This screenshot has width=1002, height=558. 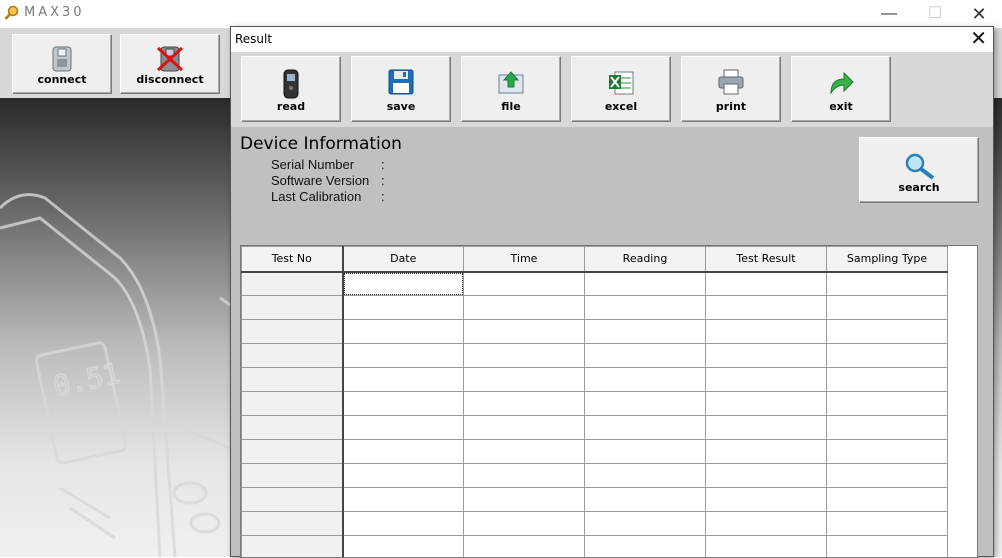 I want to click on exit-button: exit, so click(x=841, y=89).